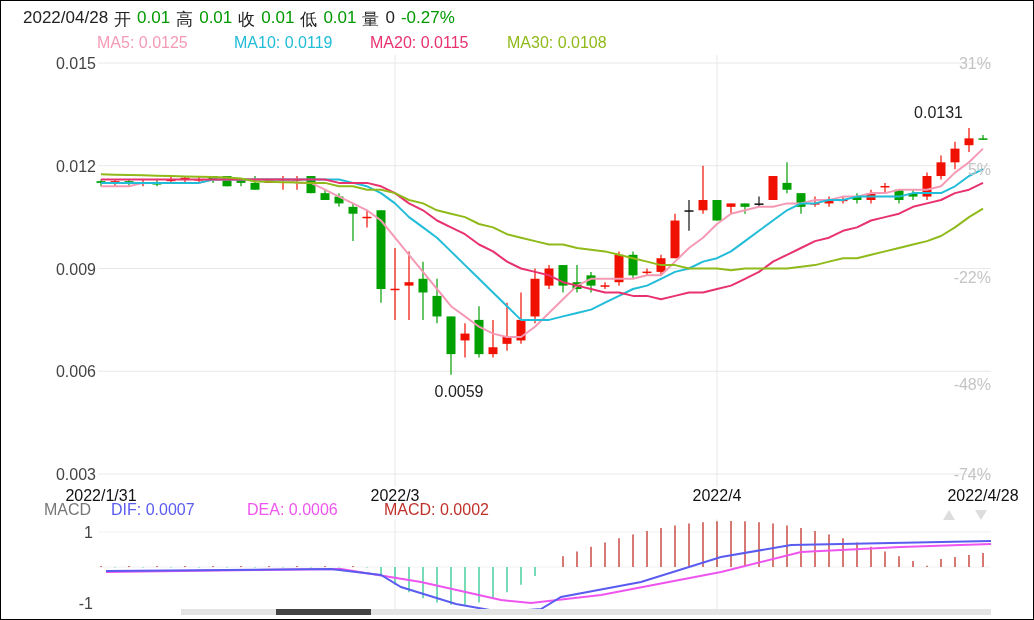  Describe the element at coordinates (75, 474) in the screenshot. I see `y-axis-label: 0.003` at that location.